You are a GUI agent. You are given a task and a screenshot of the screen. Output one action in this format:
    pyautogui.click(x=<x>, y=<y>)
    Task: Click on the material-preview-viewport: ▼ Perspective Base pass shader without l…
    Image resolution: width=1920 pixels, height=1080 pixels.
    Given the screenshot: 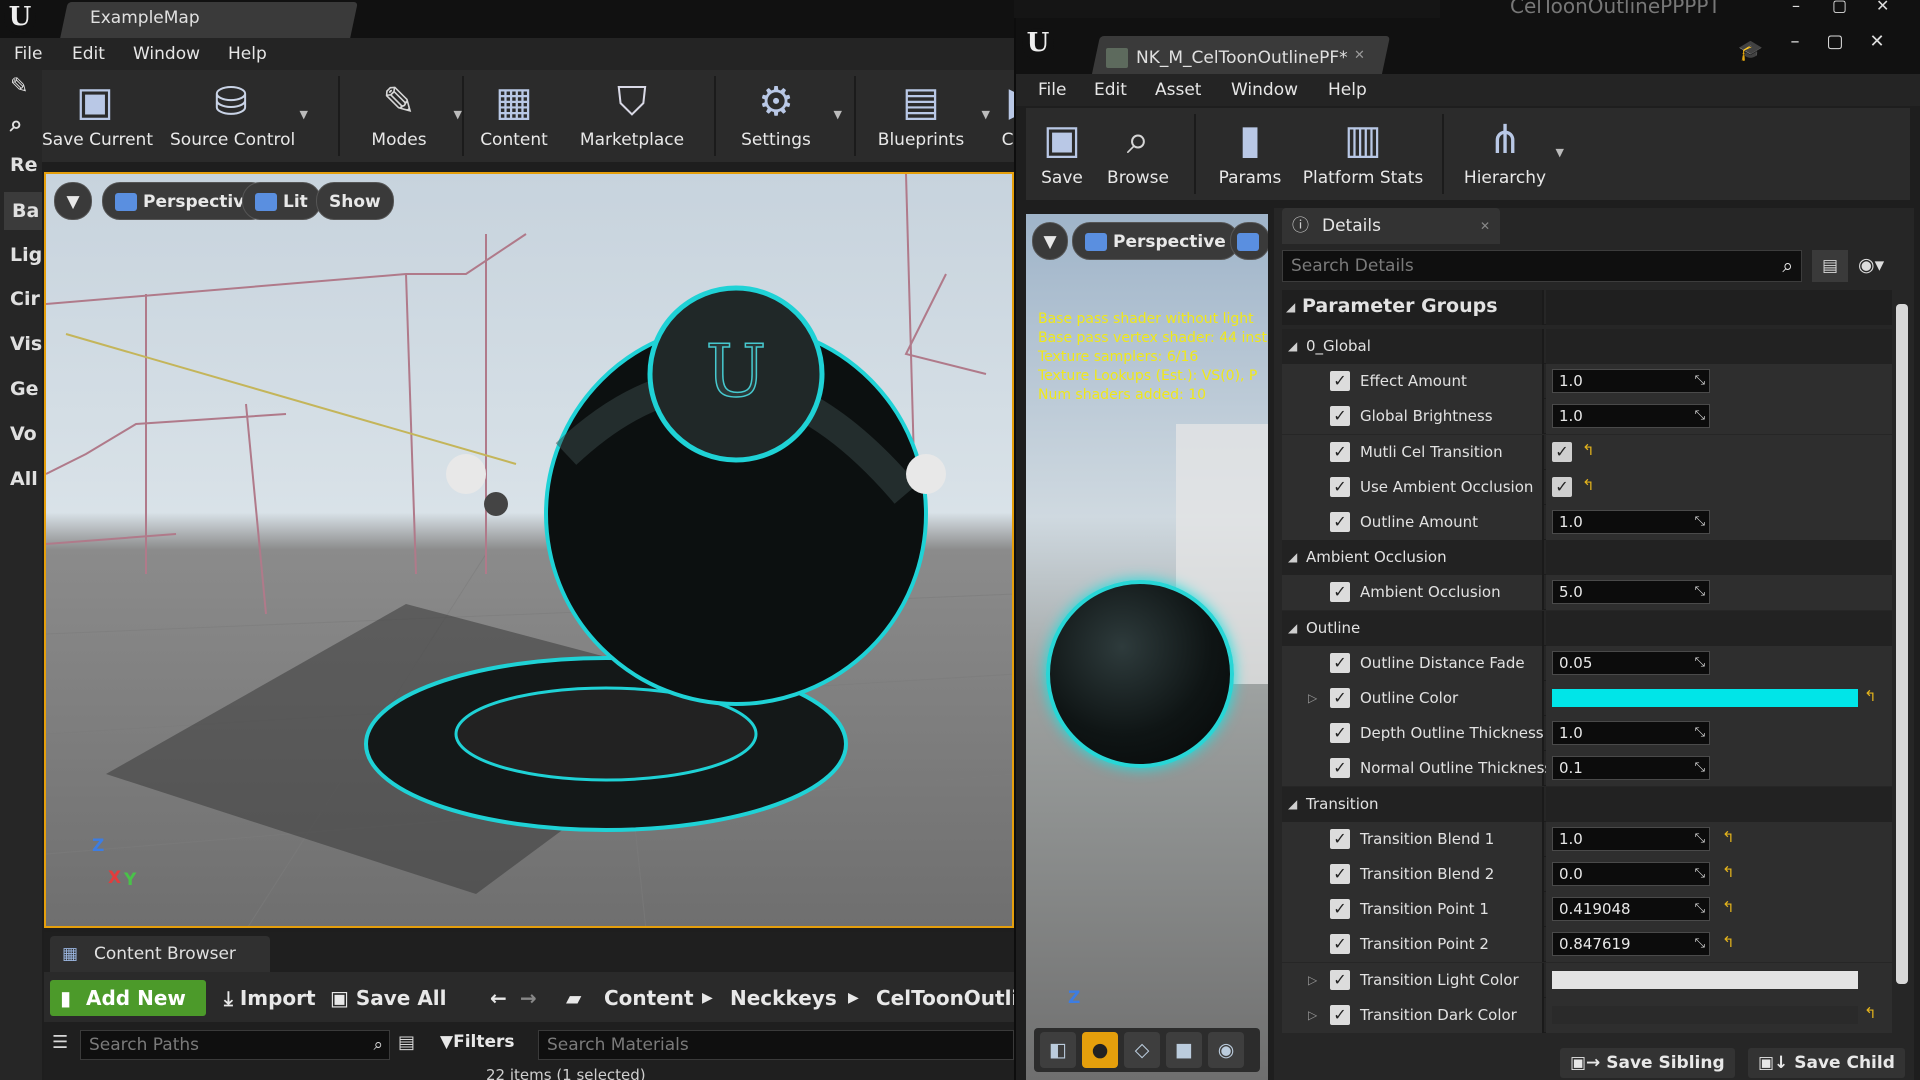 What is the action you would take?
    pyautogui.click(x=1147, y=647)
    